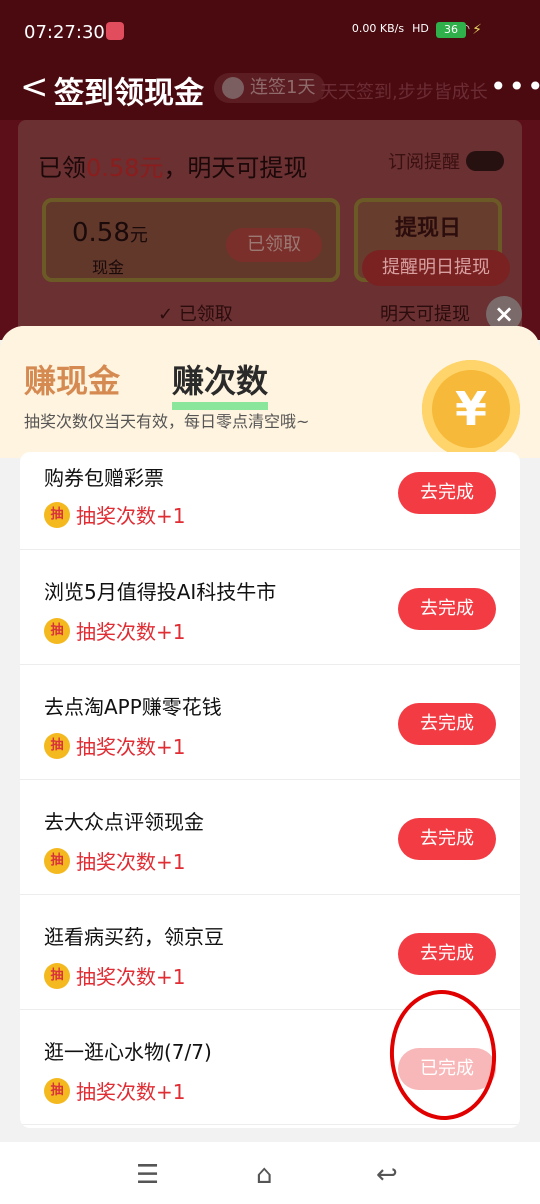  What do you see at coordinates (138, 235) in the screenshot?
I see `cash-value-unit: 元` at bounding box center [138, 235].